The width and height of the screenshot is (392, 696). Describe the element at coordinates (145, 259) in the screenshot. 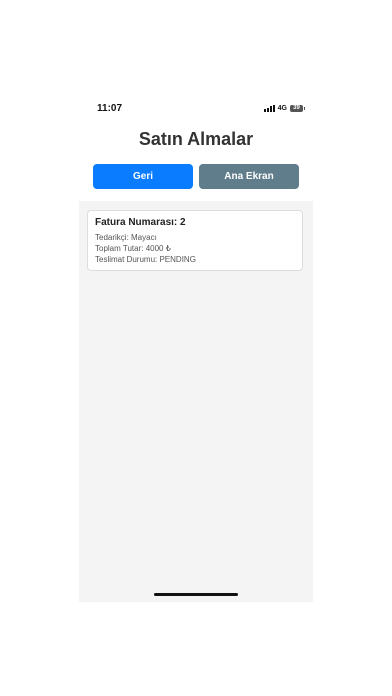

I see `invoice-delivery-status: Teslimat Durumu: PENDING` at that location.